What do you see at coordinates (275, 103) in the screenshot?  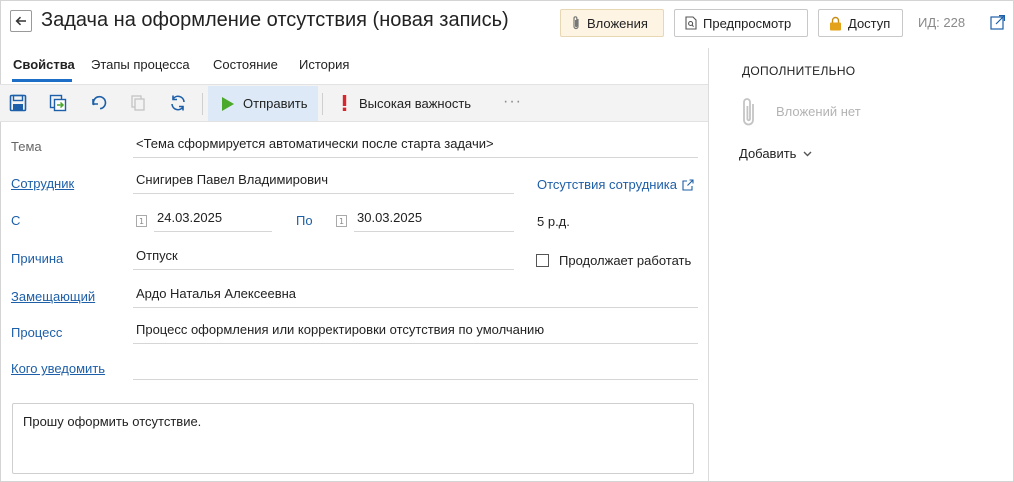 I see `send-button-label: Отправить` at bounding box center [275, 103].